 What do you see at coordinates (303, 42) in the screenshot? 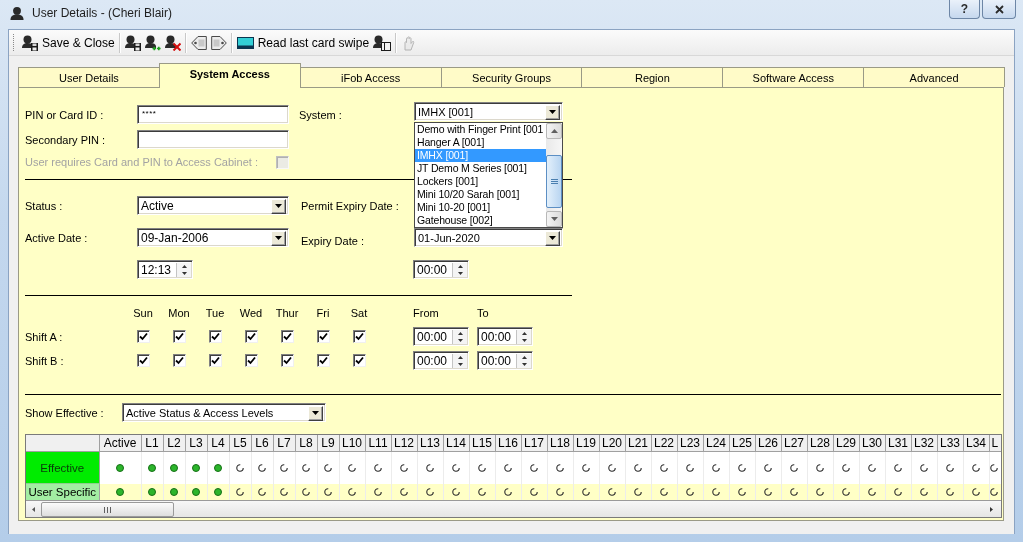
I see `read-card-button: Read last card swipe` at bounding box center [303, 42].